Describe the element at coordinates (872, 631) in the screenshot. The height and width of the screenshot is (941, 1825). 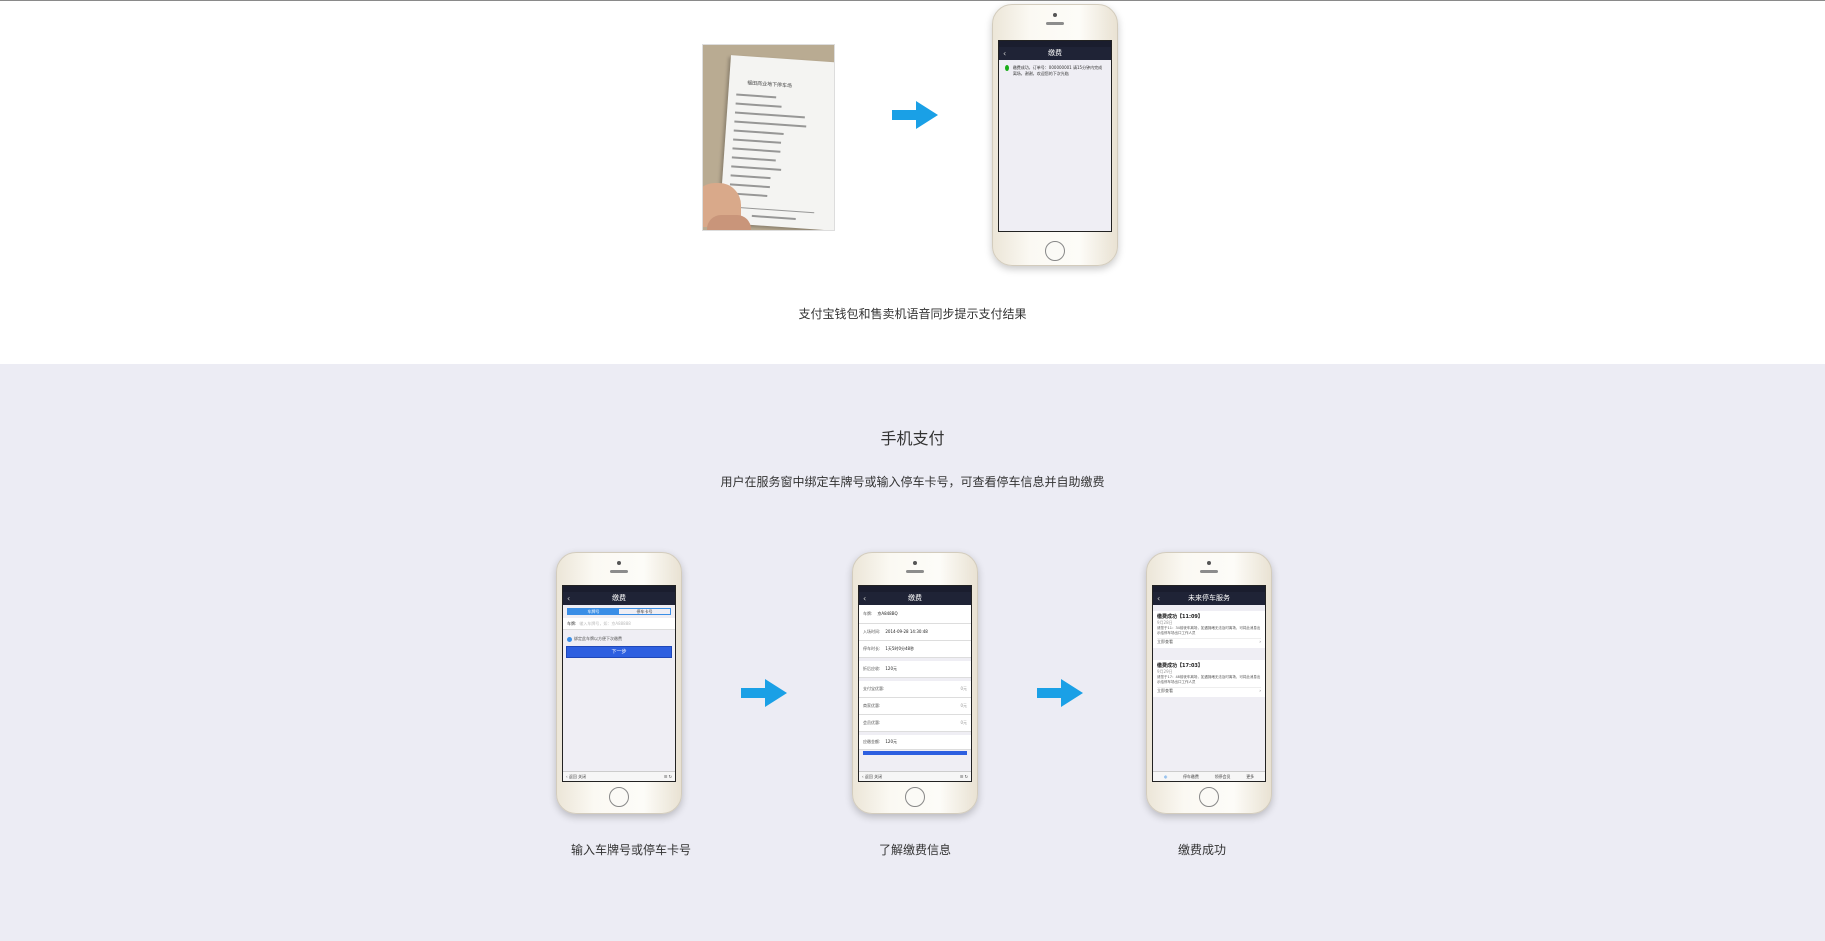
I see `info-label: 入场时间:` at that location.